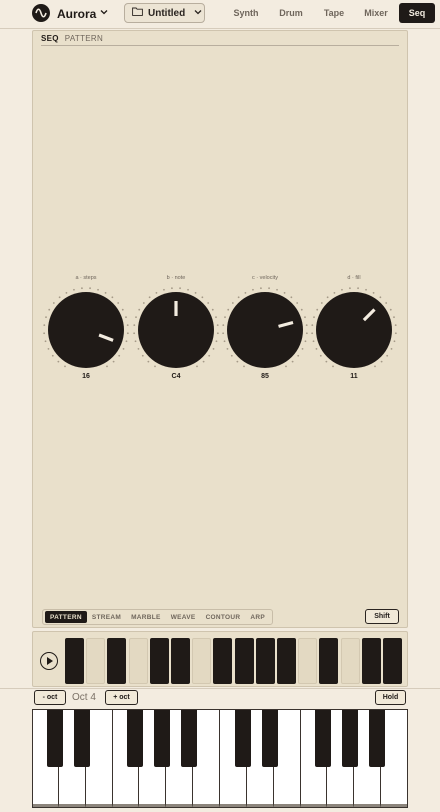  What do you see at coordinates (354, 376) in the screenshot?
I see `knob-value-fill: 11` at bounding box center [354, 376].